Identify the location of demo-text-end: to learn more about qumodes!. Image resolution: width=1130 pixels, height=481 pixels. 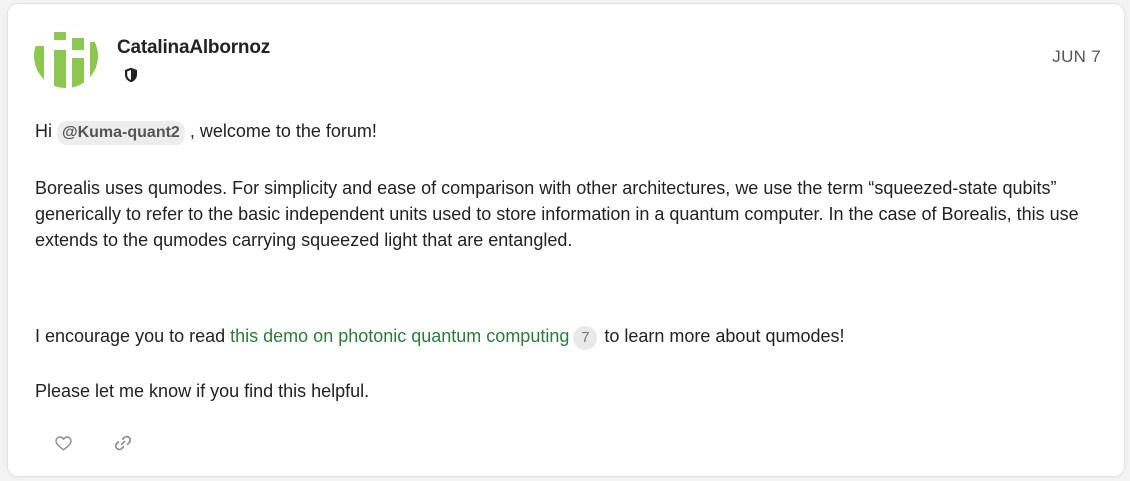
(722, 336).